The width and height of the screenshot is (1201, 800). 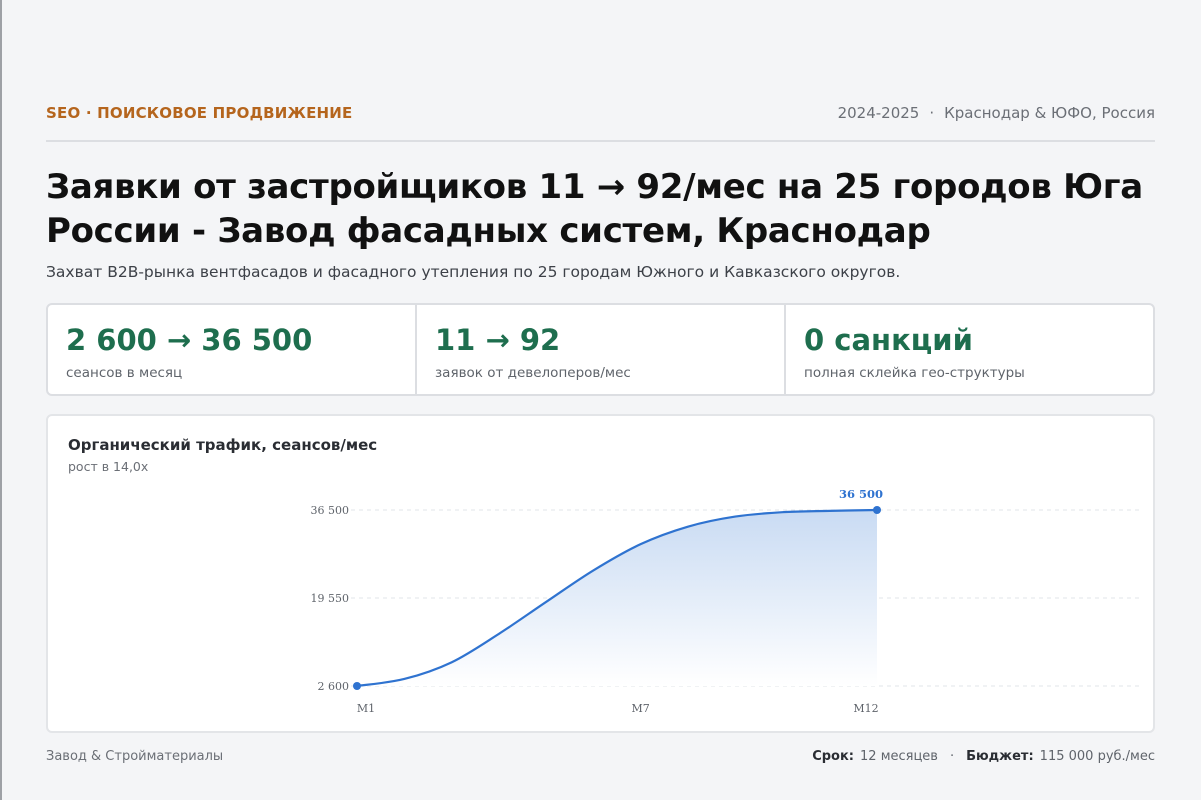 What do you see at coordinates (366, 708) in the screenshot?
I see `x-tick-label: M1` at bounding box center [366, 708].